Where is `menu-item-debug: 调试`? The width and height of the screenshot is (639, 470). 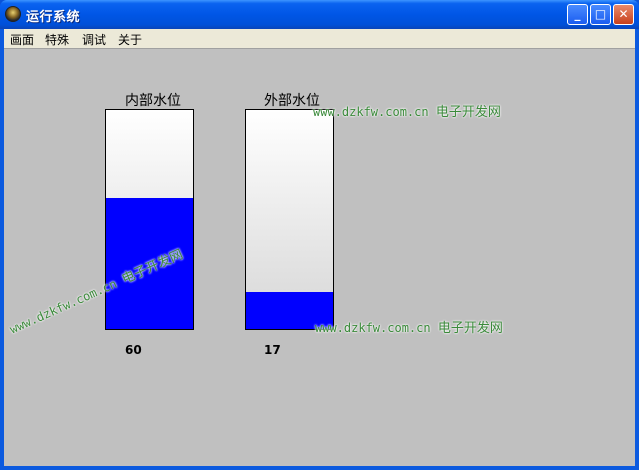
menu-item-debug: 调试 is located at coordinates (94, 39).